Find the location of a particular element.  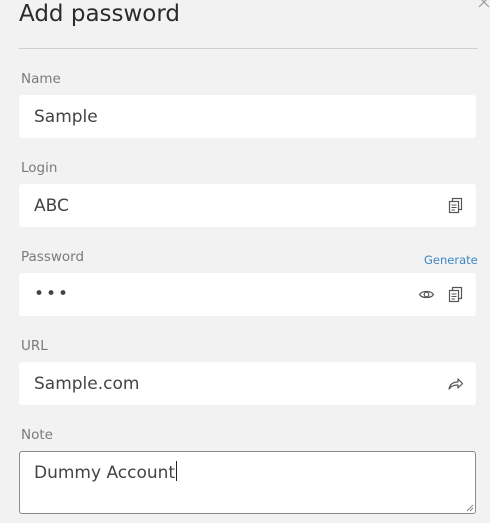

note-value: Dummy Account is located at coordinates (106, 472).